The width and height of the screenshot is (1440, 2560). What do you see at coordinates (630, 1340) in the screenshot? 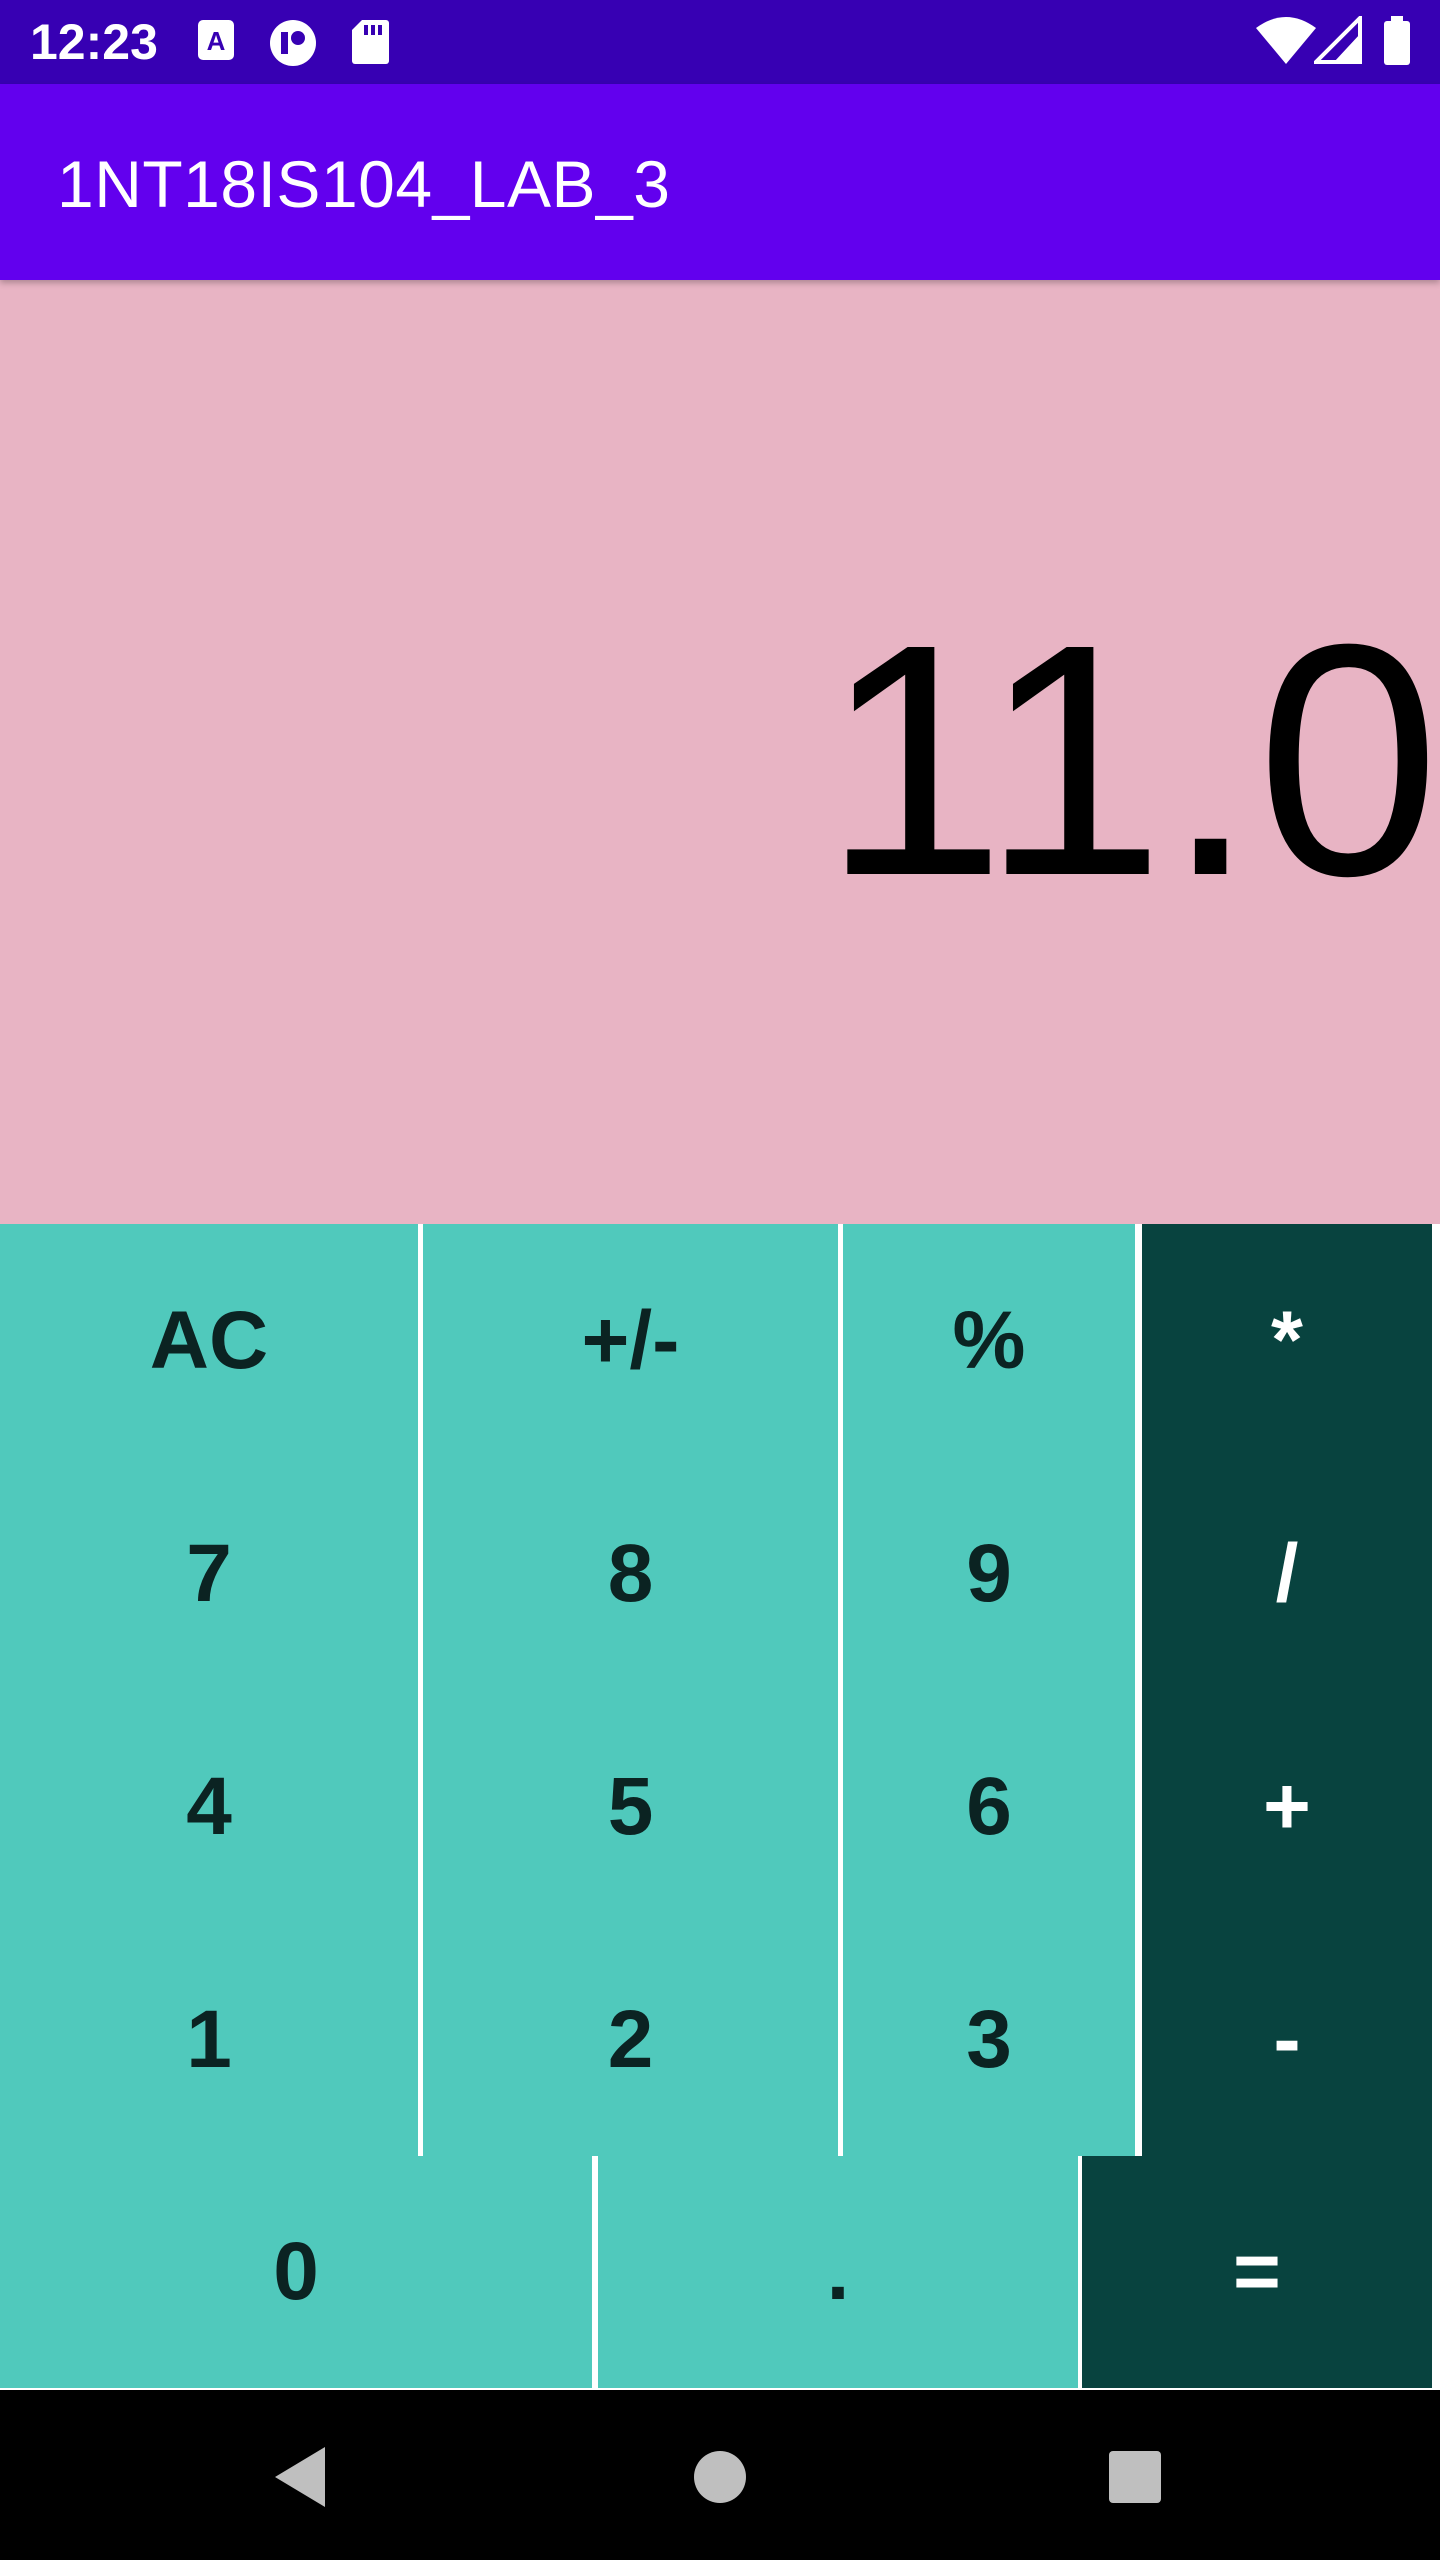
I see `negate-button: +/-` at bounding box center [630, 1340].